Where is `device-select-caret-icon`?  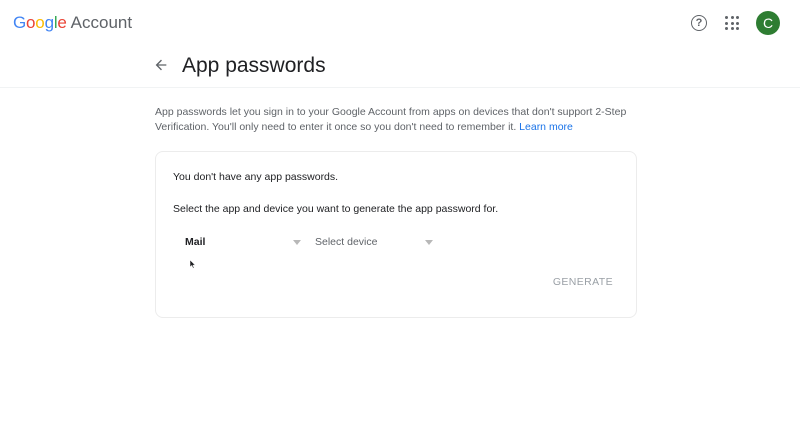
device-select-caret-icon is located at coordinates (429, 242).